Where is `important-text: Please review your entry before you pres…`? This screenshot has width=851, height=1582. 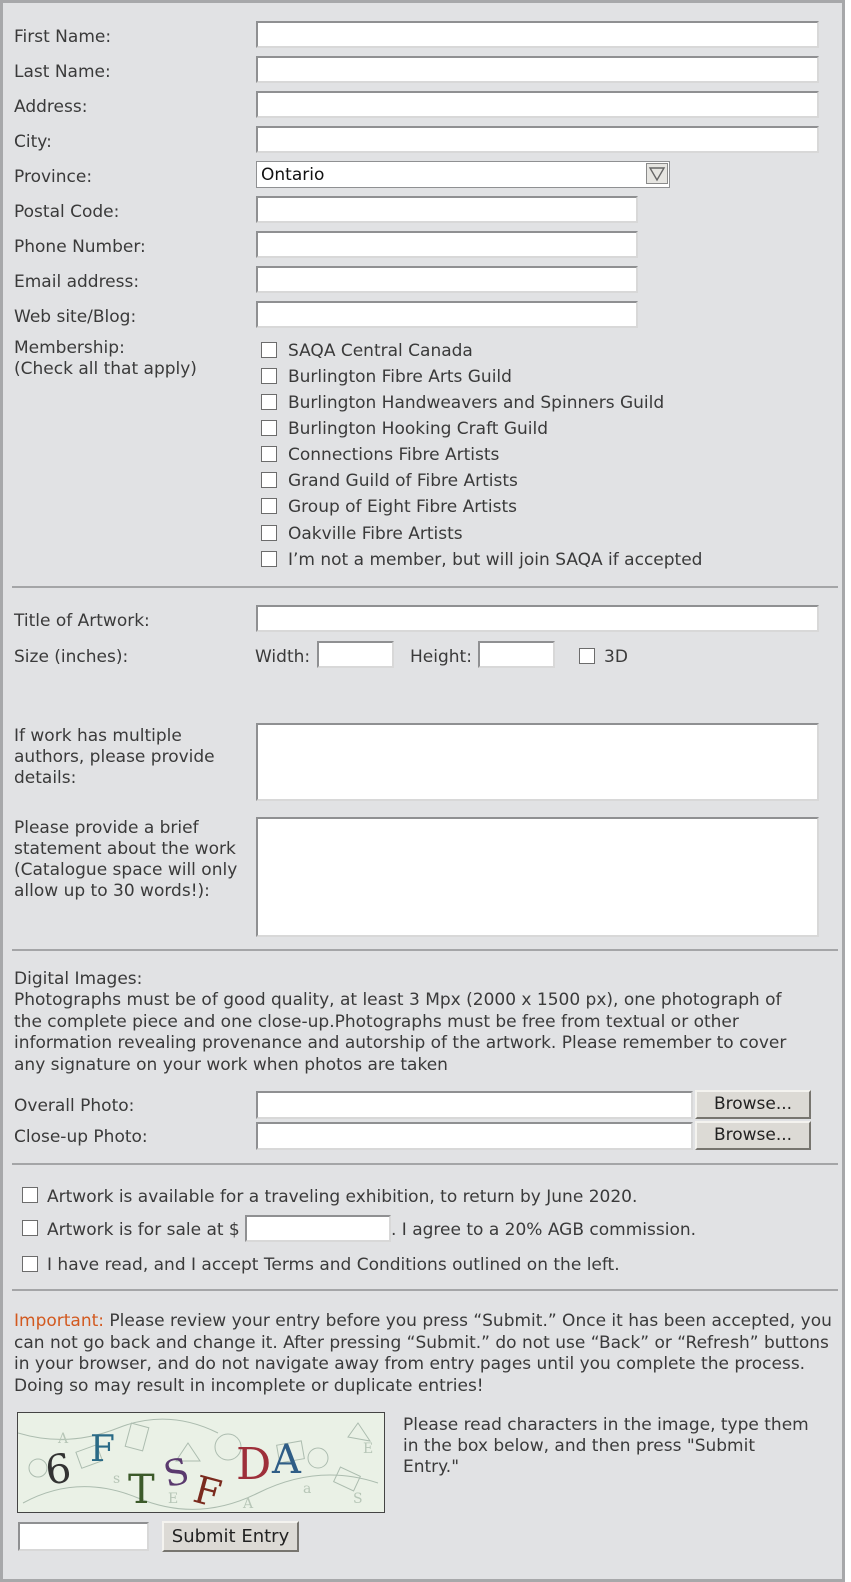 important-text: Please review your entry before you pres… is located at coordinates (423, 1353).